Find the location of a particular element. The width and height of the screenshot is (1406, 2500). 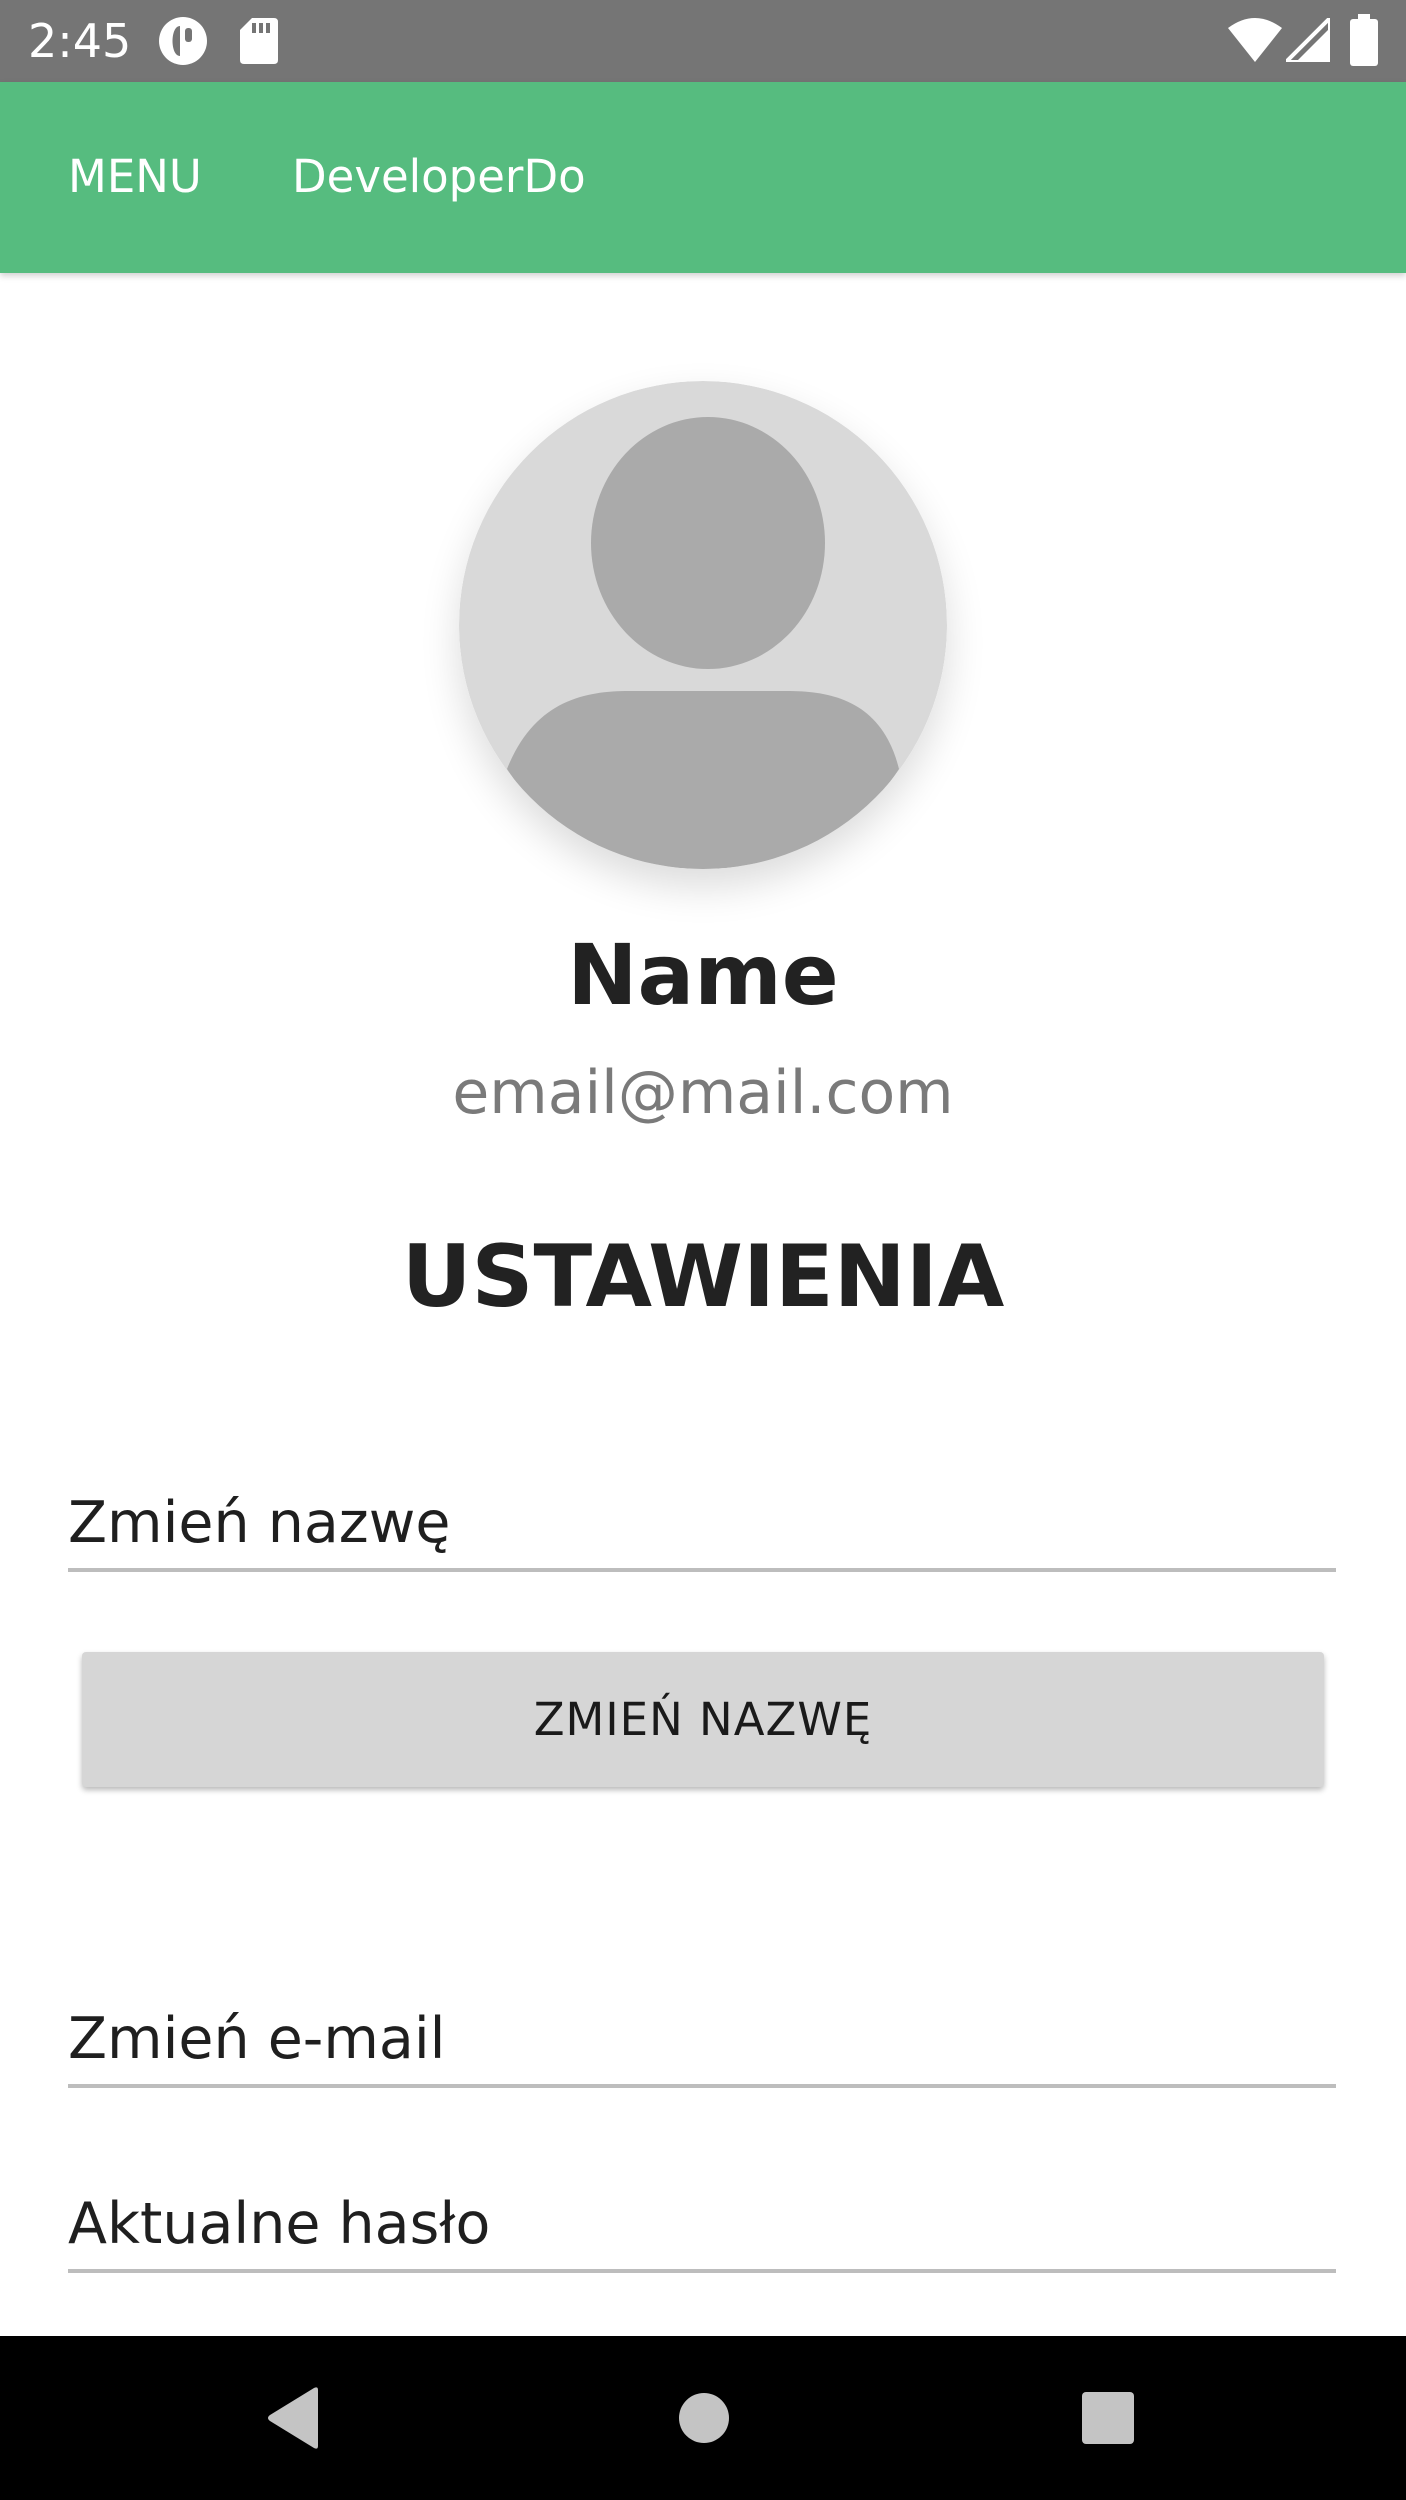

change-name-input is located at coordinates (702, 1525).